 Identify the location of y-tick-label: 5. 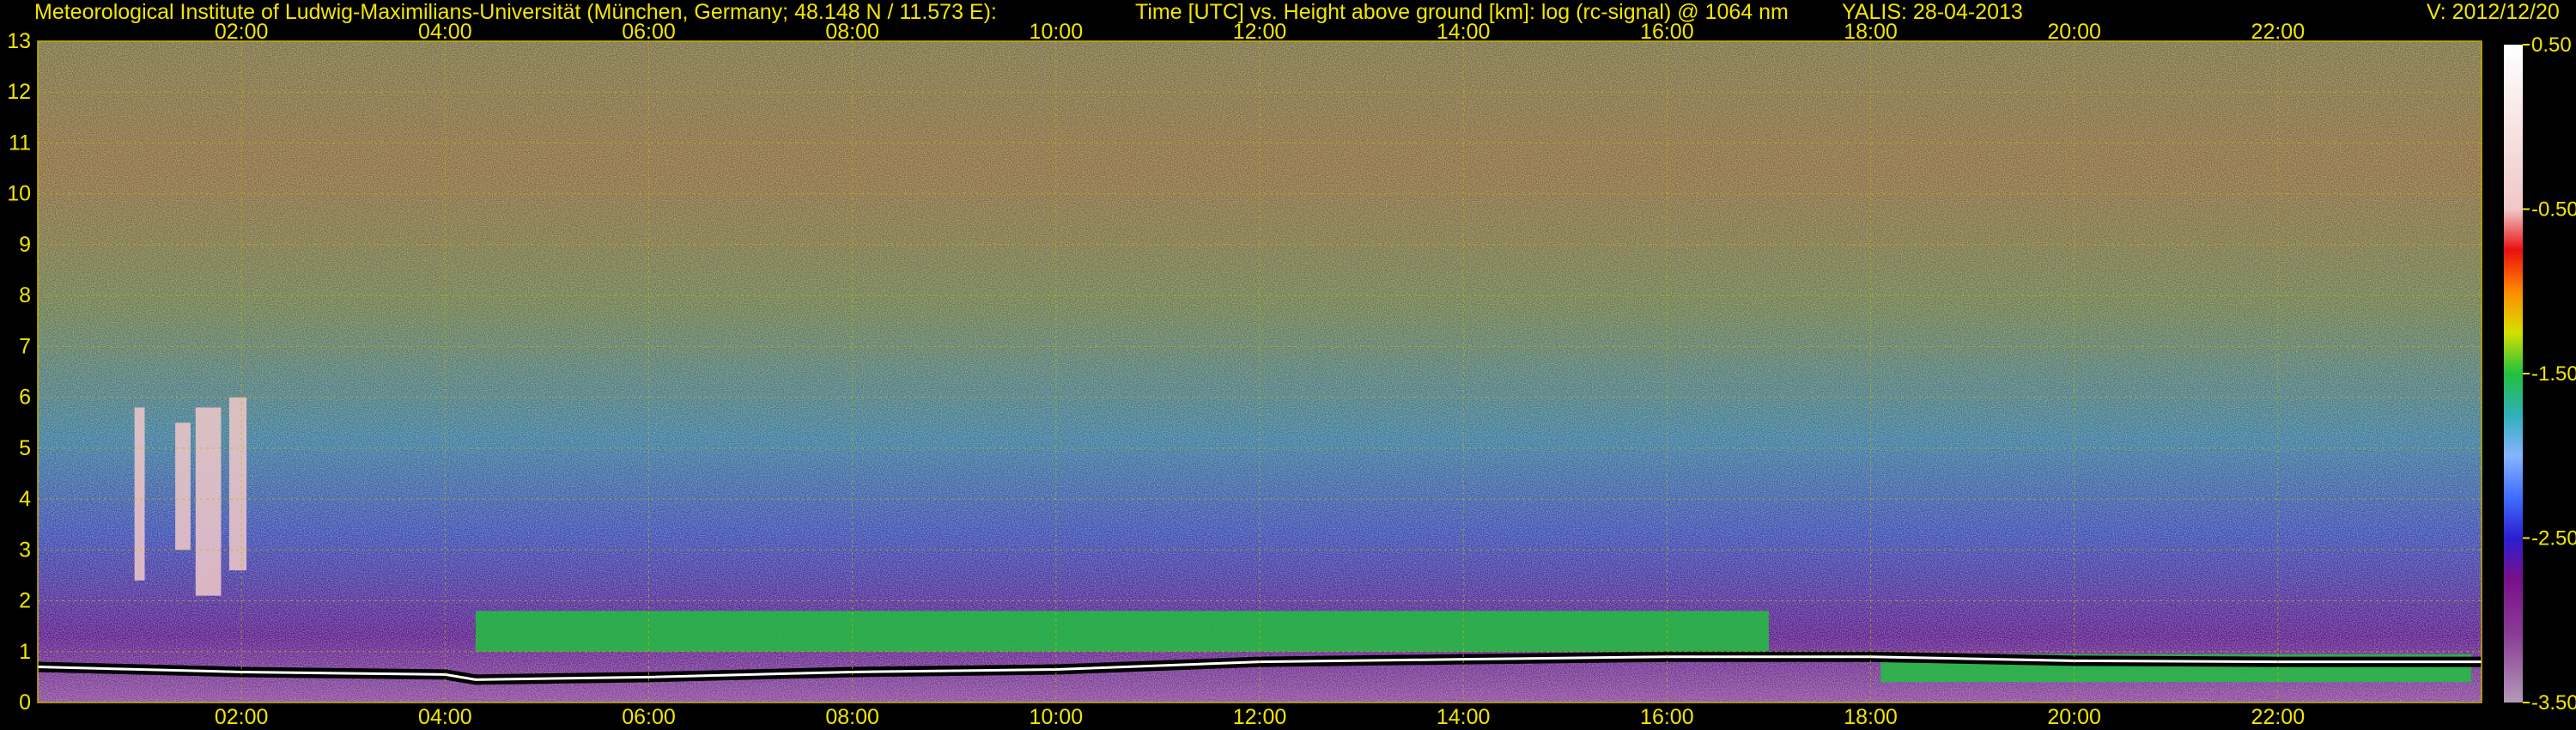
(25, 448).